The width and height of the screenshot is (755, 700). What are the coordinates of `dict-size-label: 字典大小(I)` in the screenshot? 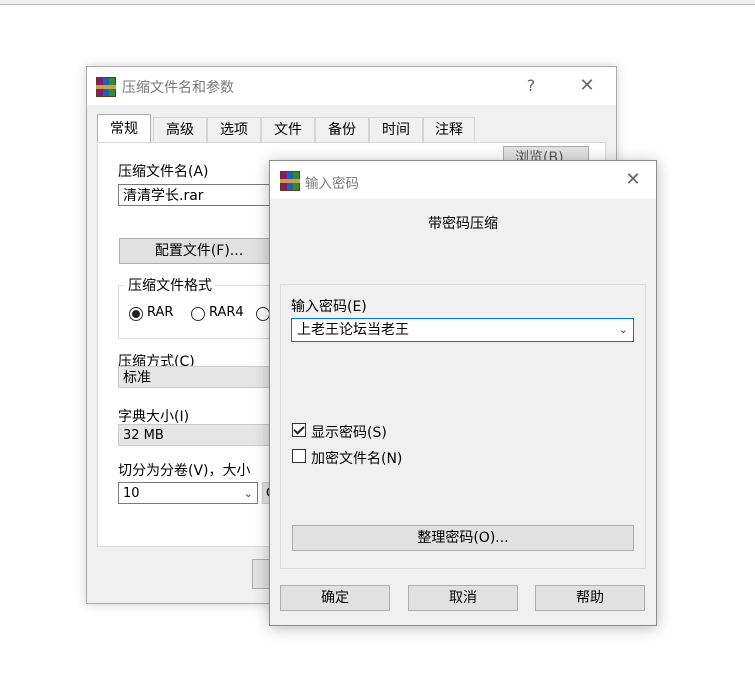 It's located at (154, 417).